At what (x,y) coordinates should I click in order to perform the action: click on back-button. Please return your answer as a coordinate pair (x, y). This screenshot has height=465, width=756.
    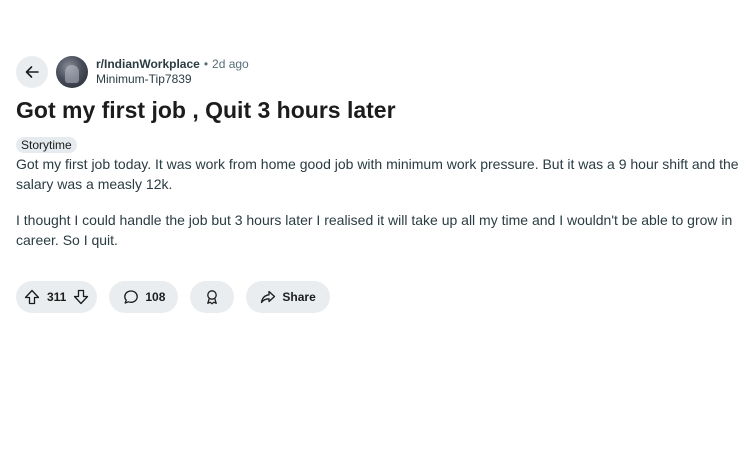
    Looking at the image, I should click on (32, 72).